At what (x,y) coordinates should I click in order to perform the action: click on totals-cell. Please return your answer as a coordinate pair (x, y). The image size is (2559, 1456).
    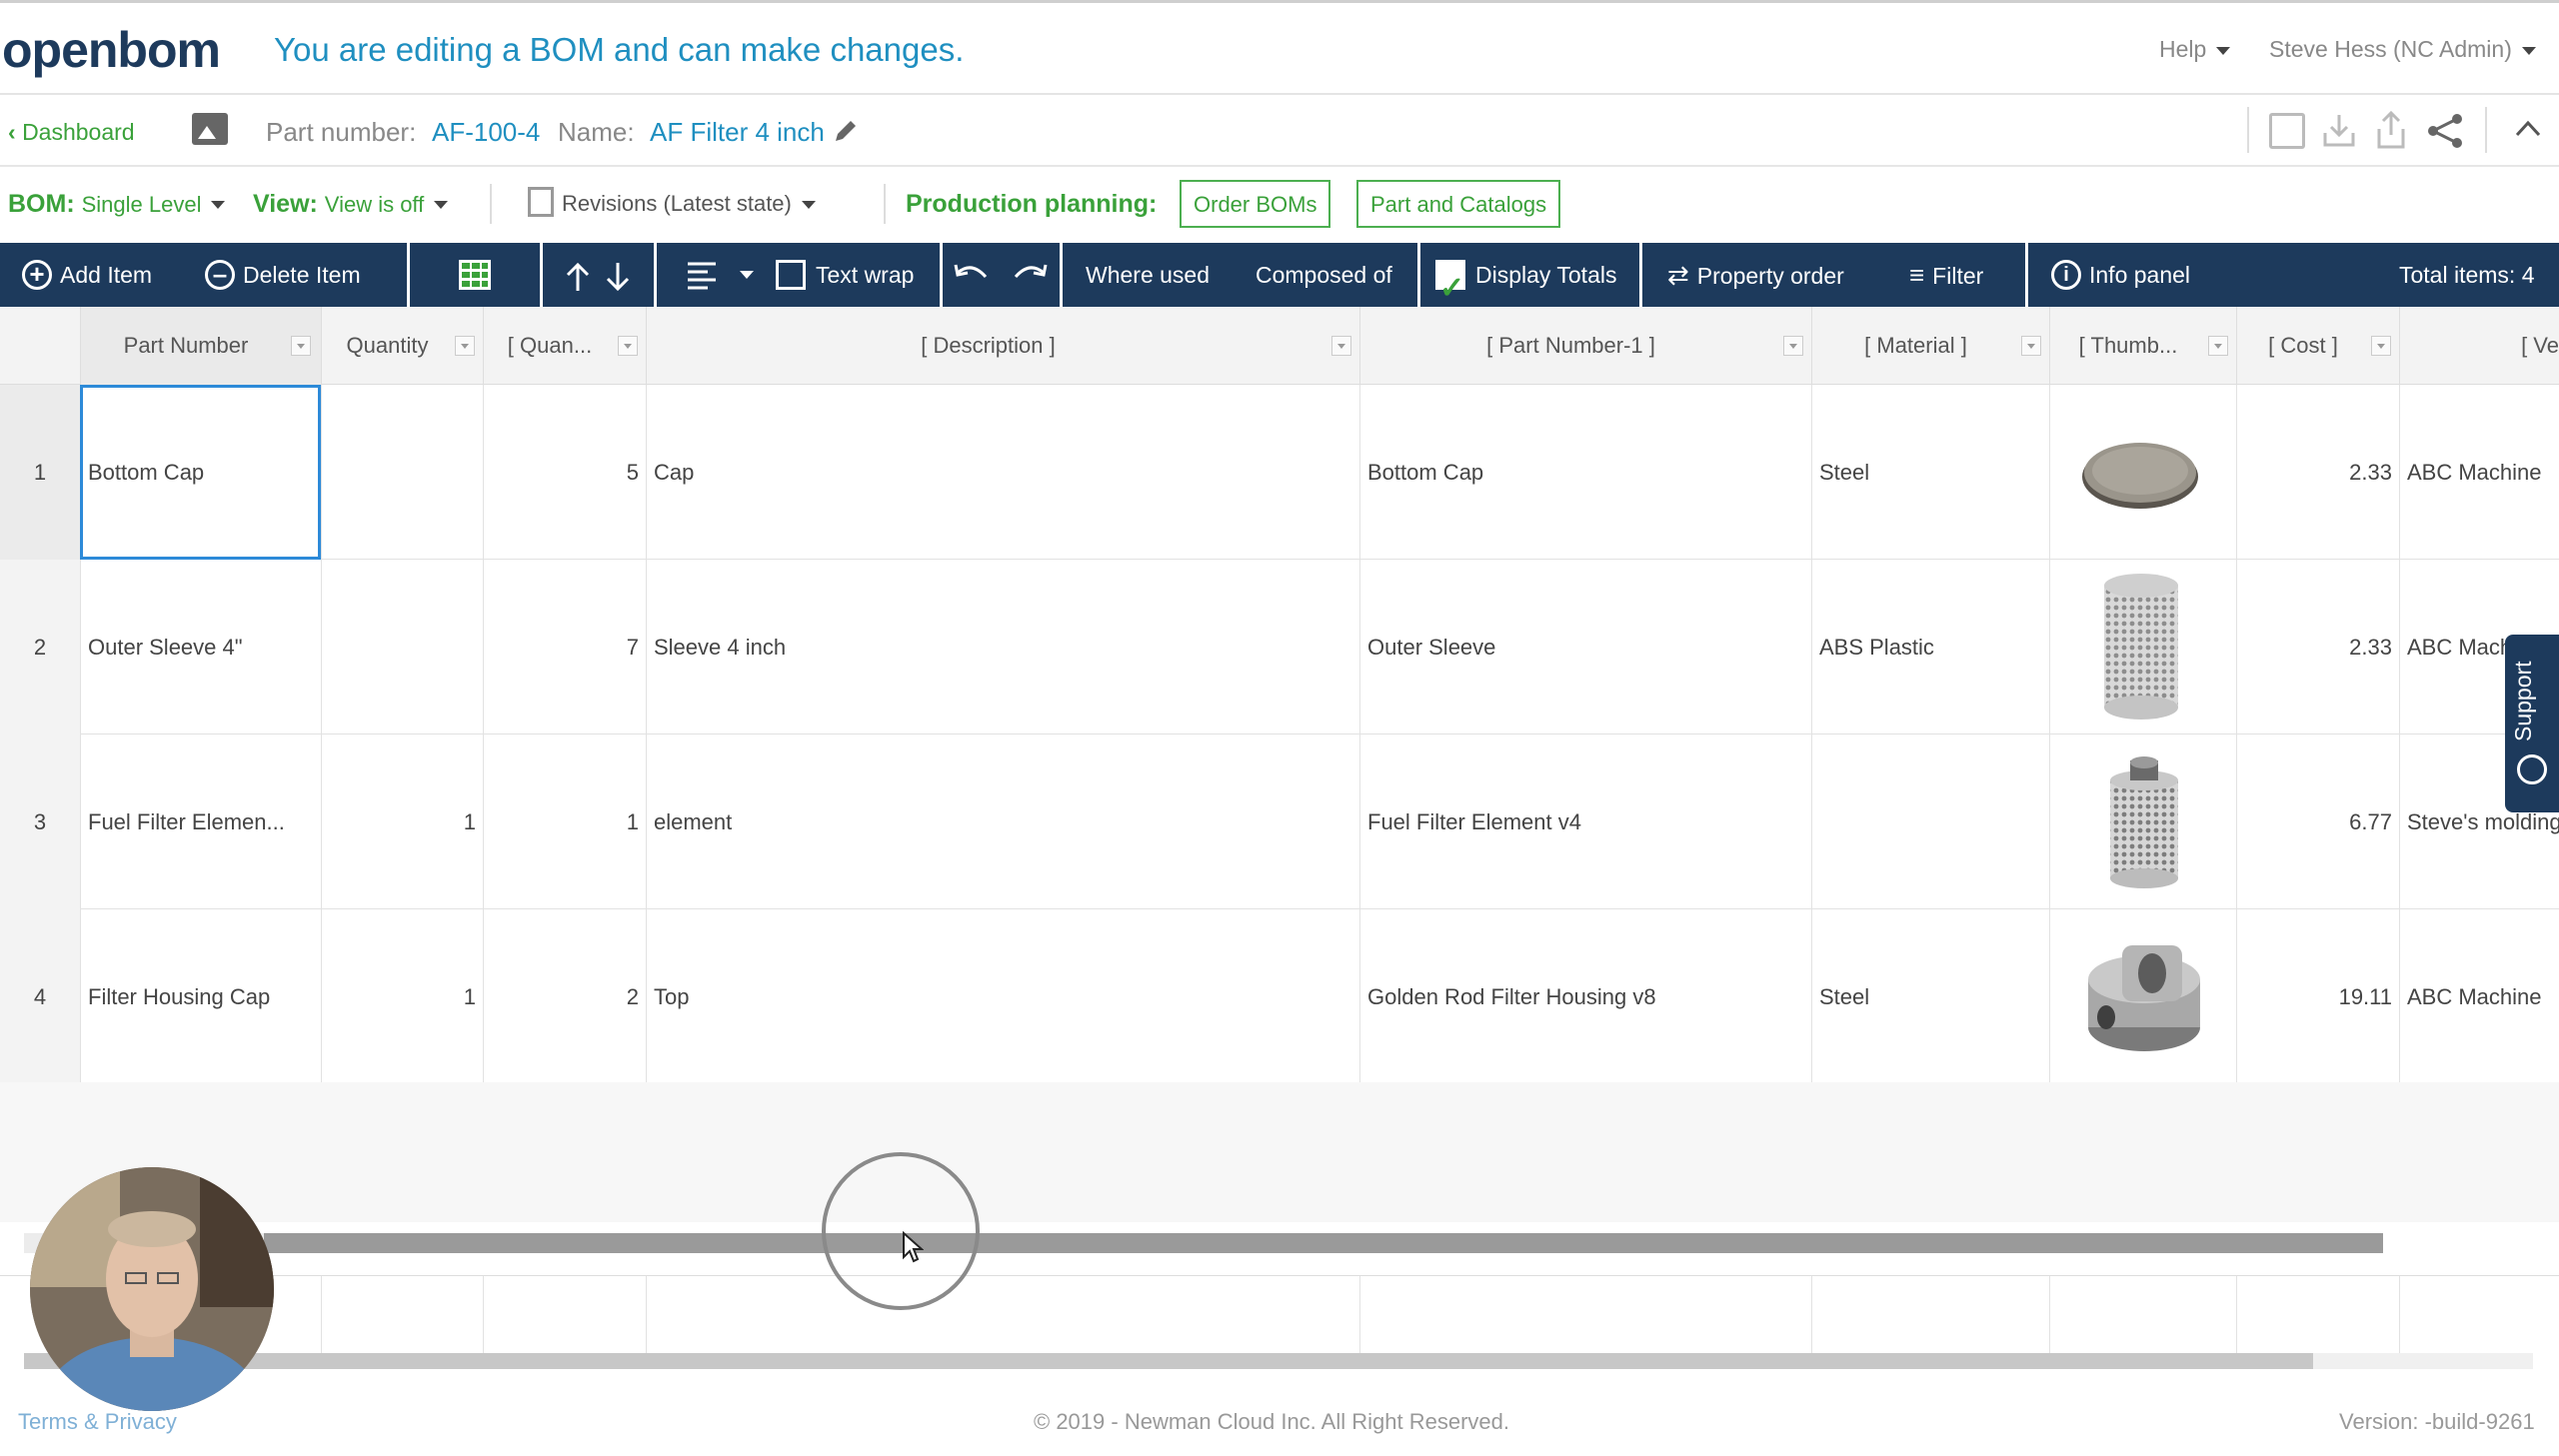
    Looking at the image, I should click on (1359, 1315).